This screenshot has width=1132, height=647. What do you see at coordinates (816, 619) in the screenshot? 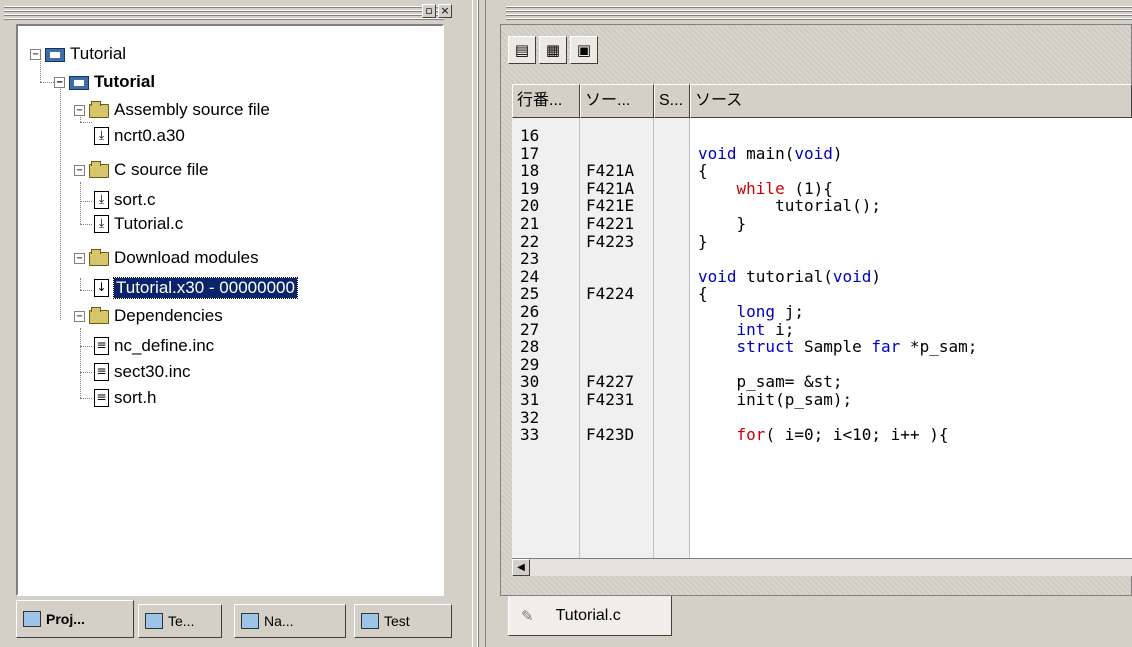
I see `file-tab-strip: ✎ Tutorial.c` at bounding box center [816, 619].